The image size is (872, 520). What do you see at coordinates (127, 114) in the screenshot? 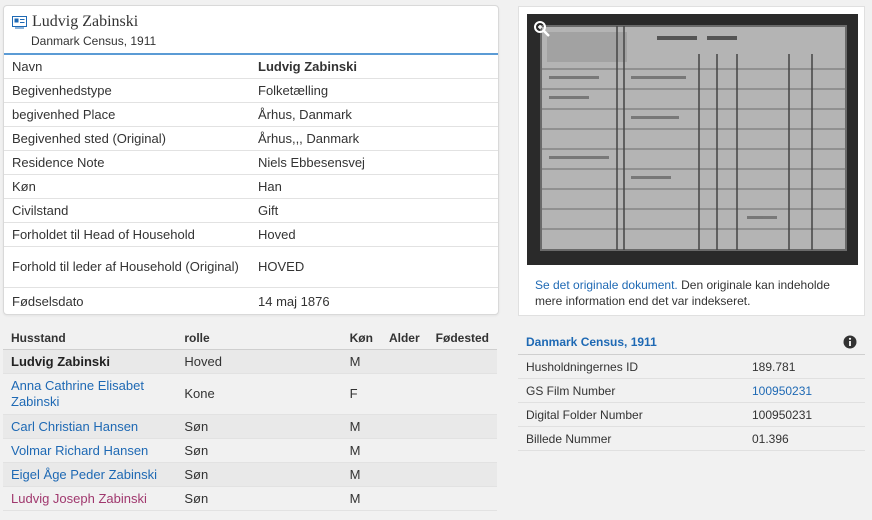
I see `fact-label: begivenhed Place` at bounding box center [127, 114].